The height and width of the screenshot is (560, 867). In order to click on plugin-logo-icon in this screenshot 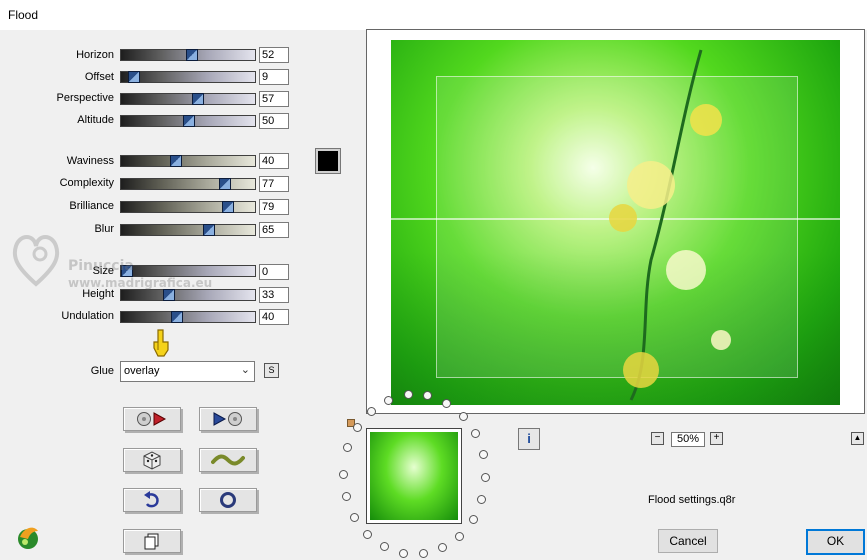, I will do `click(28, 538)`.